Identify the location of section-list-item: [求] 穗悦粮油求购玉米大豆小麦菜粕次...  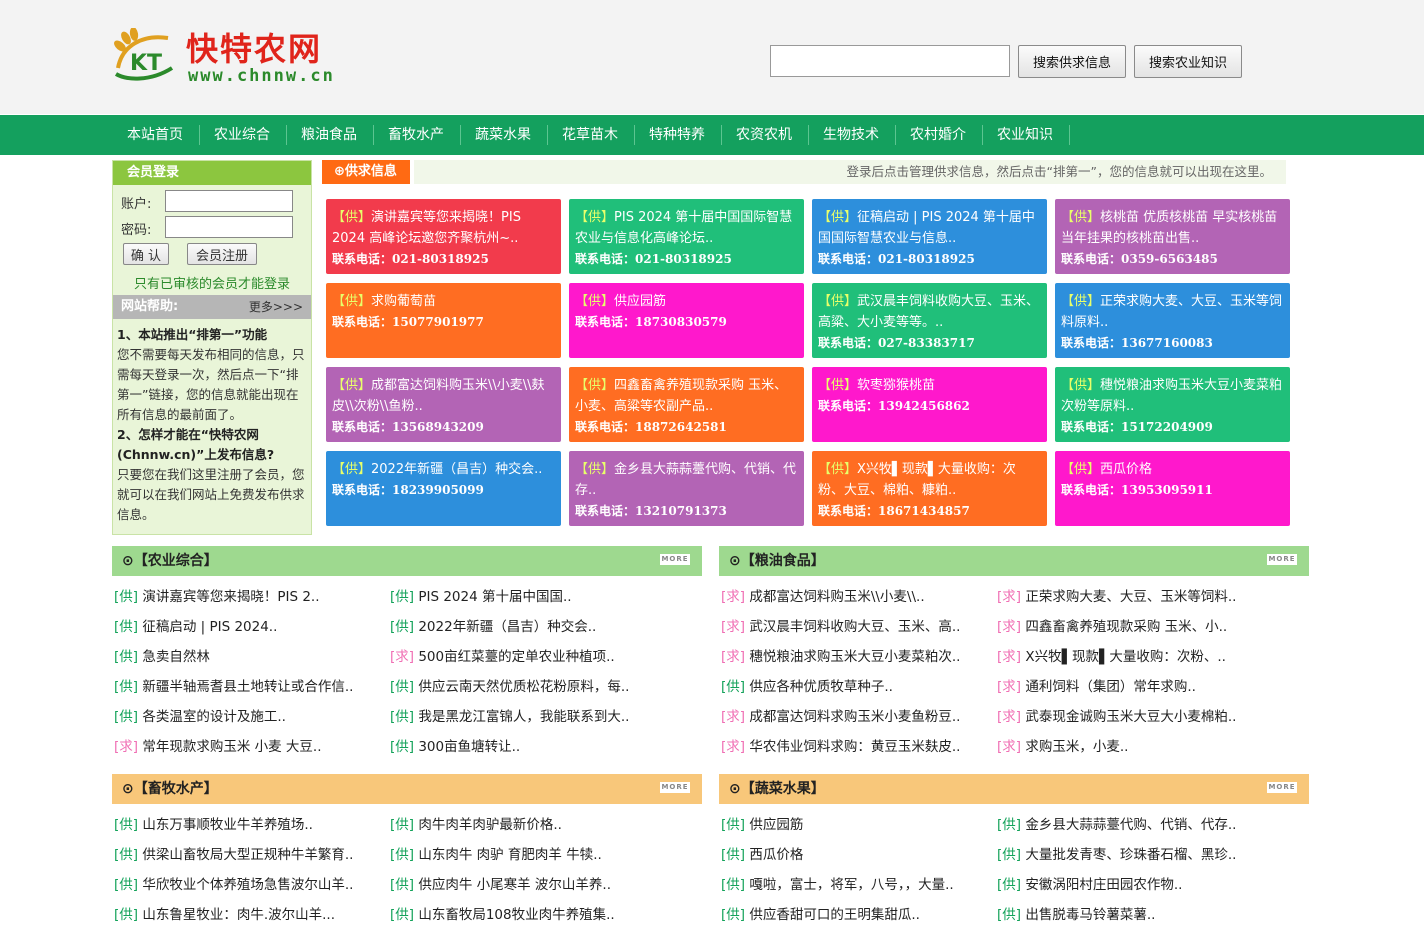
(840, 655).